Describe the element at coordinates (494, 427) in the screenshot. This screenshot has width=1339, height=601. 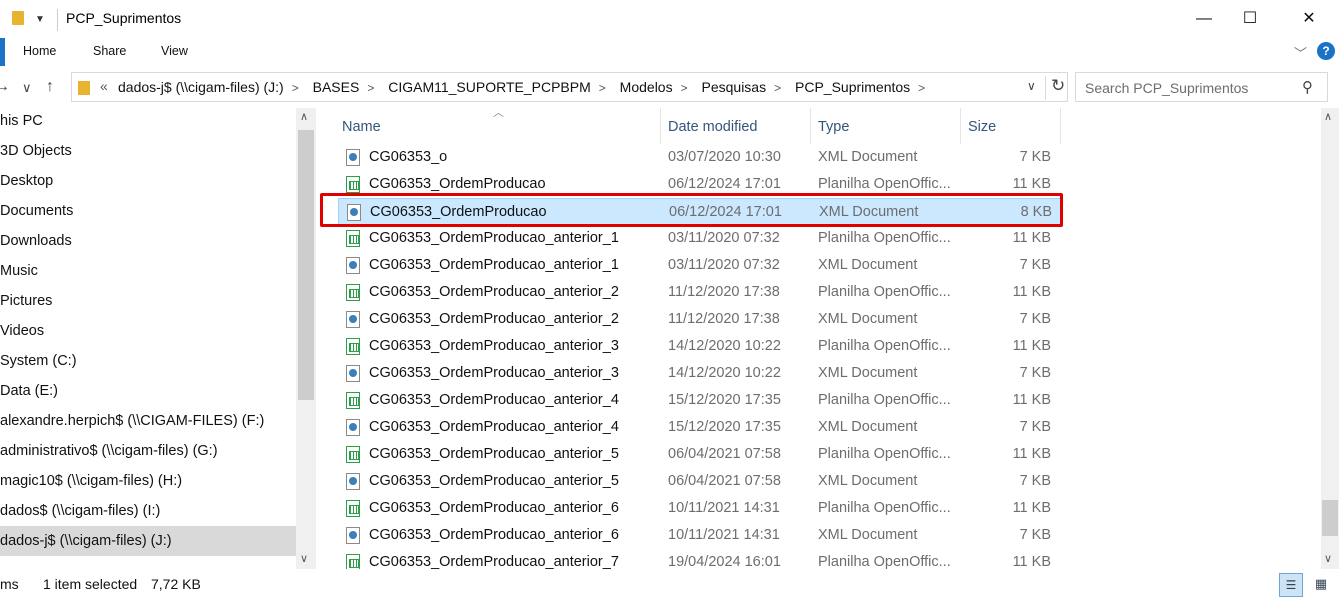
I see `file-name: CG06353_OrdemProducao_anterior_4` at that location.